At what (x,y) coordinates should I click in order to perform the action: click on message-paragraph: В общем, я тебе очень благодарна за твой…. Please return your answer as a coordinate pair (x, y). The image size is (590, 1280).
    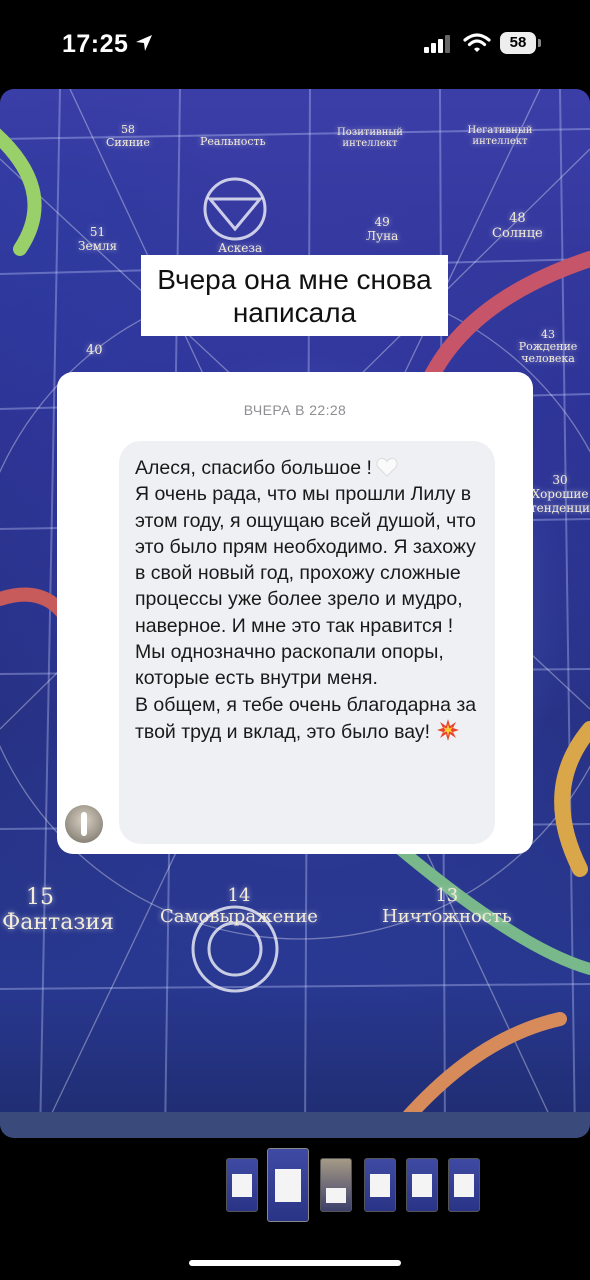
    Looking at the image, I should click on (306, 718).